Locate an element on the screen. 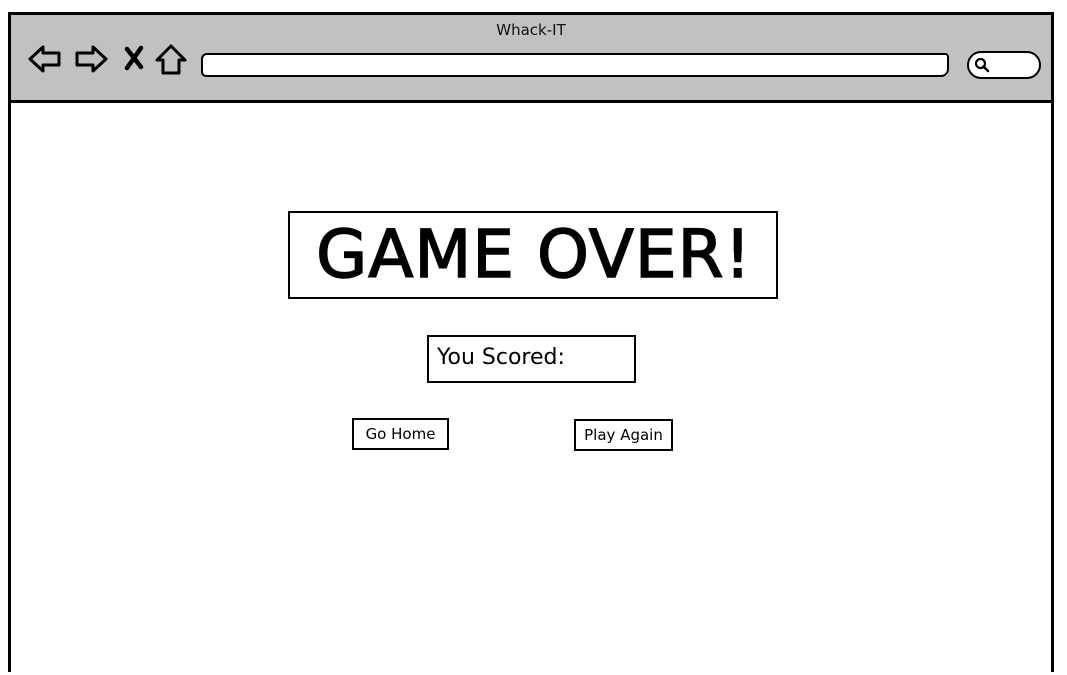 Image resolution: width=1067 pixels, height=675 pixels. back-arrow-icon is located at coordinates (45, 59).